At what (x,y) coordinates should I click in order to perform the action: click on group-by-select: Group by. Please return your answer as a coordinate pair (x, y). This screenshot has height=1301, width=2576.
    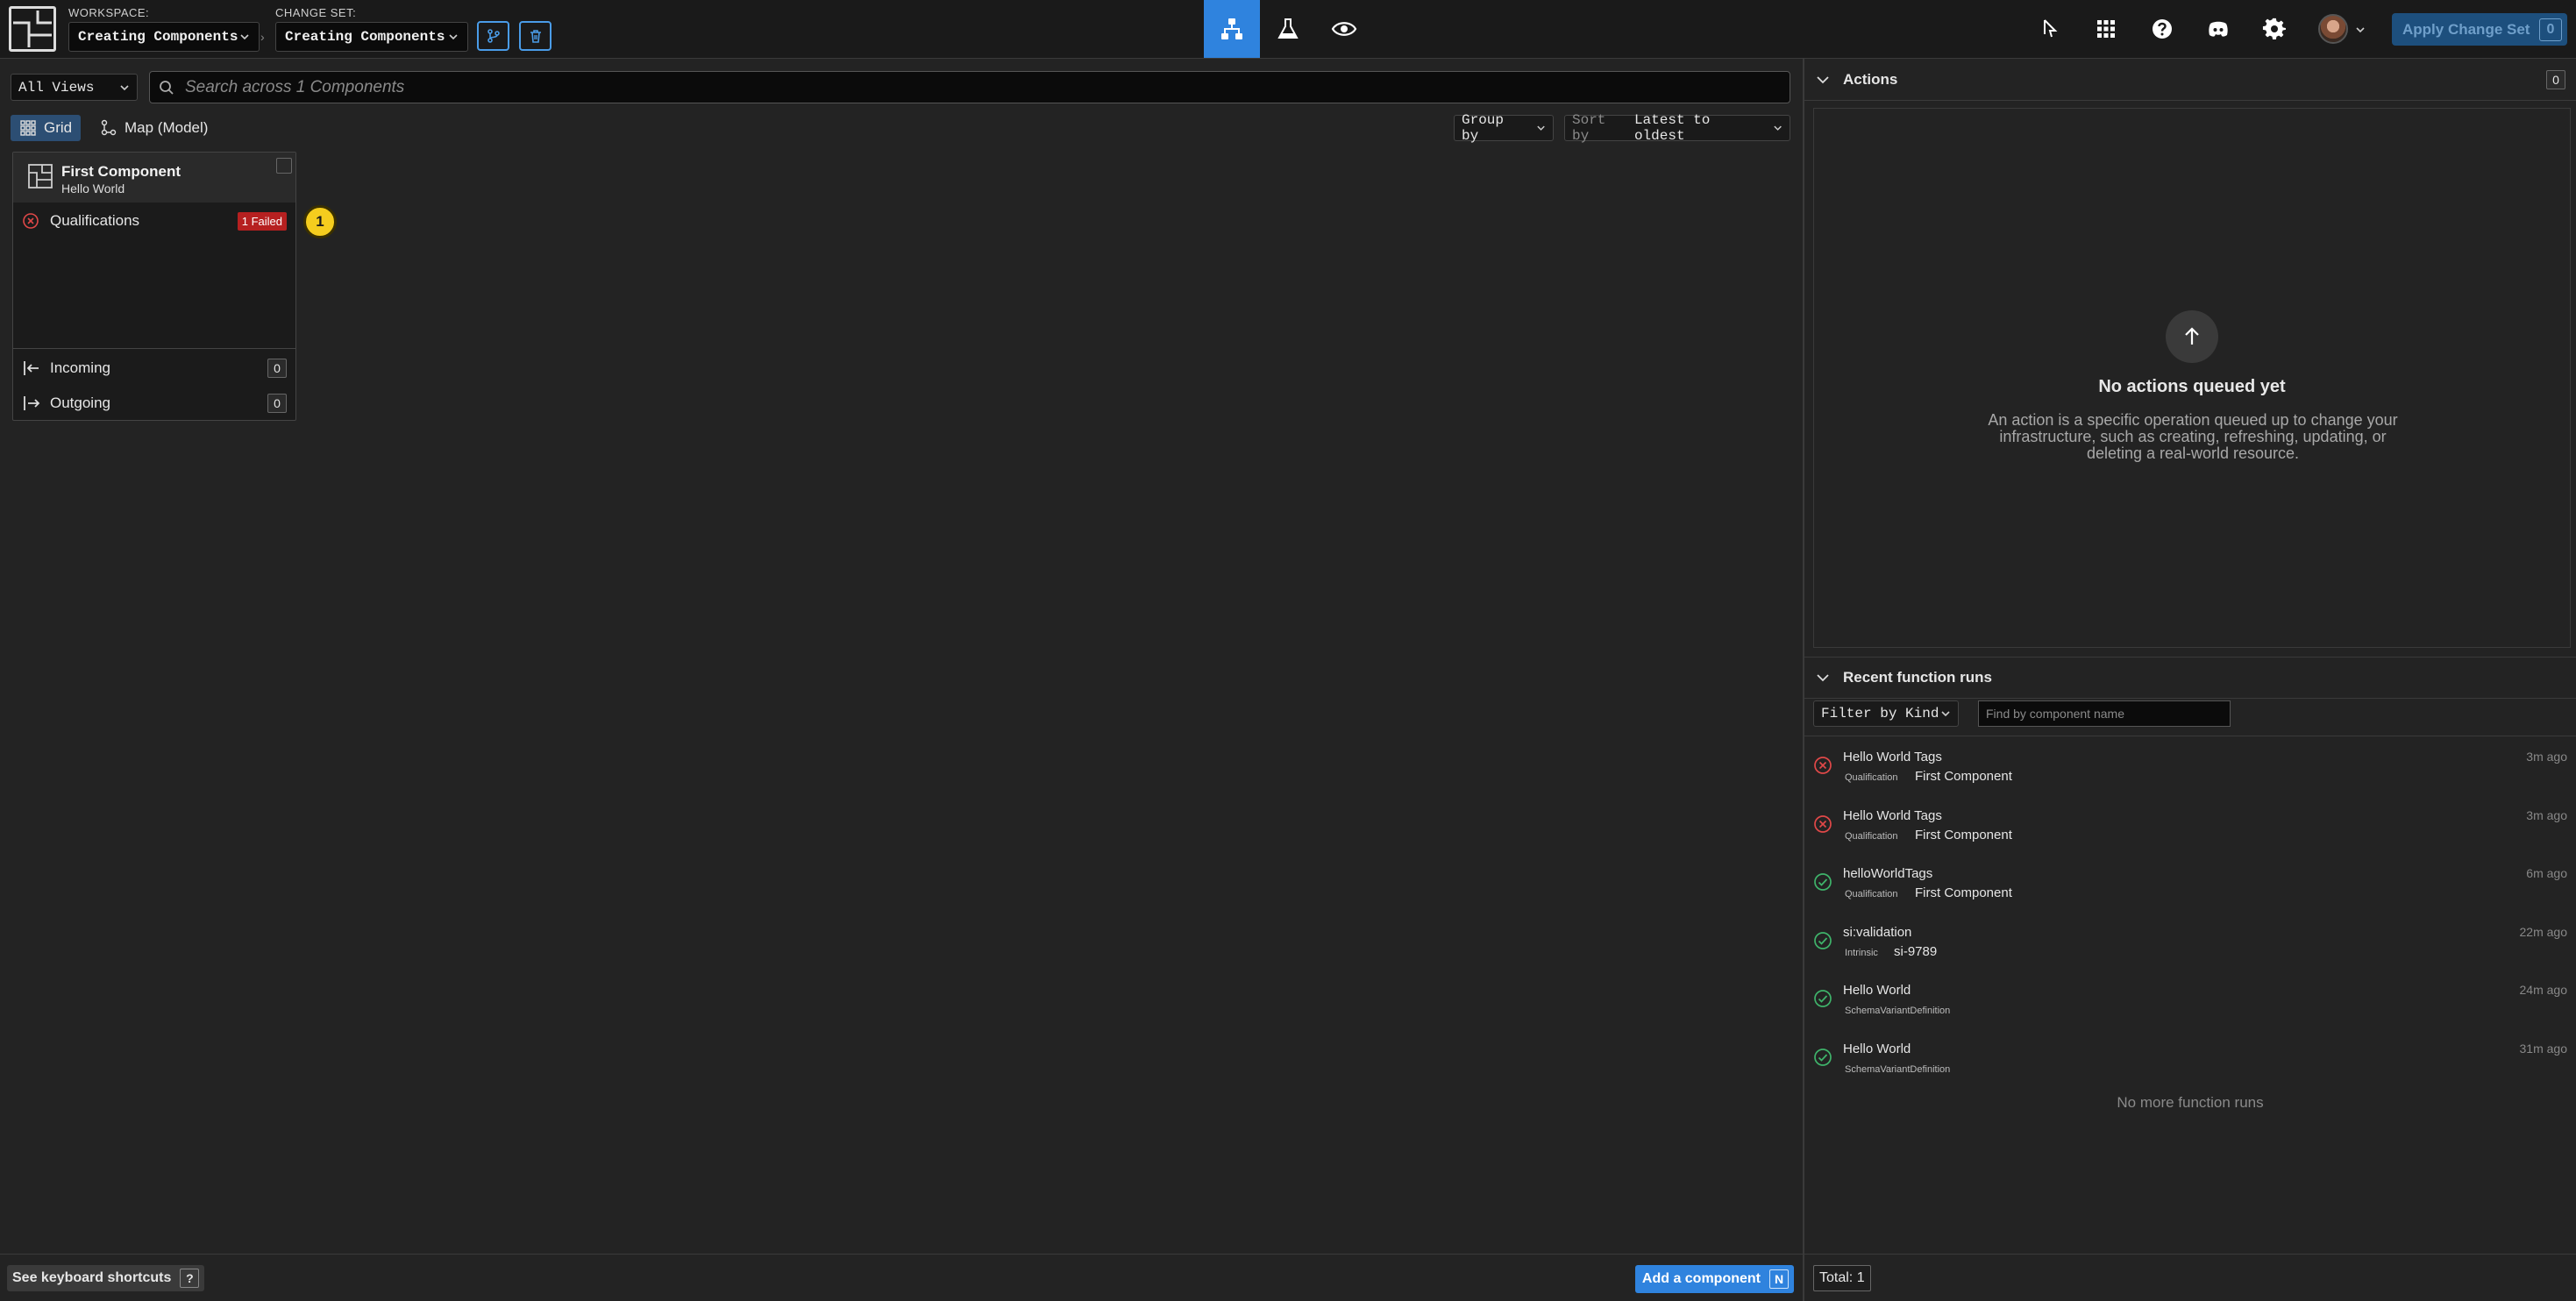
    Looking at the image, I should click on (1504, 128).